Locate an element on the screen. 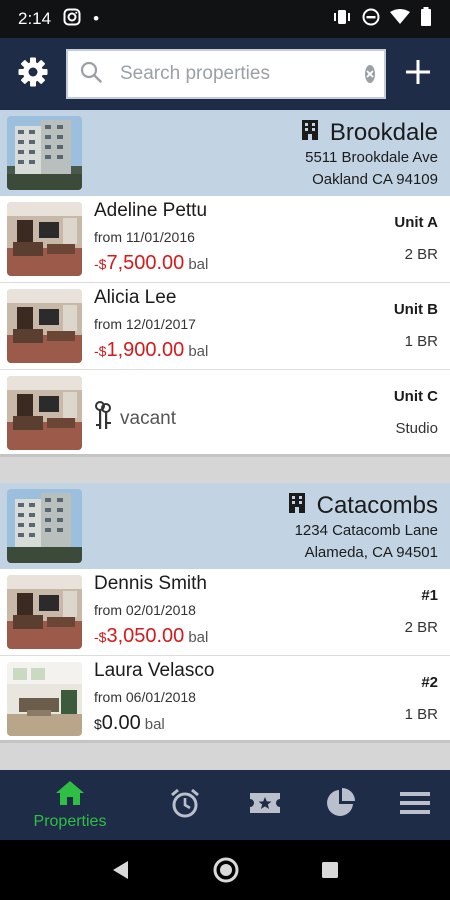 The height and width of the screenshot is (900, 450). status-bar: 2:14 • is located at coordinates (225, 19).